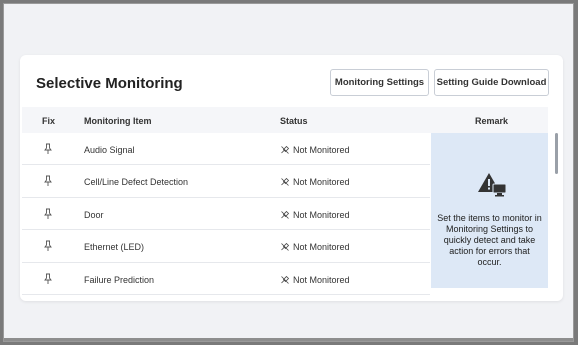 The width and height of the screenshot is (578, 345). What do you see at coordinates (114, 247) in the screenshot?
I see `monitoring-item-label: Ethernet (LED)` at bounding box center [114, 247].